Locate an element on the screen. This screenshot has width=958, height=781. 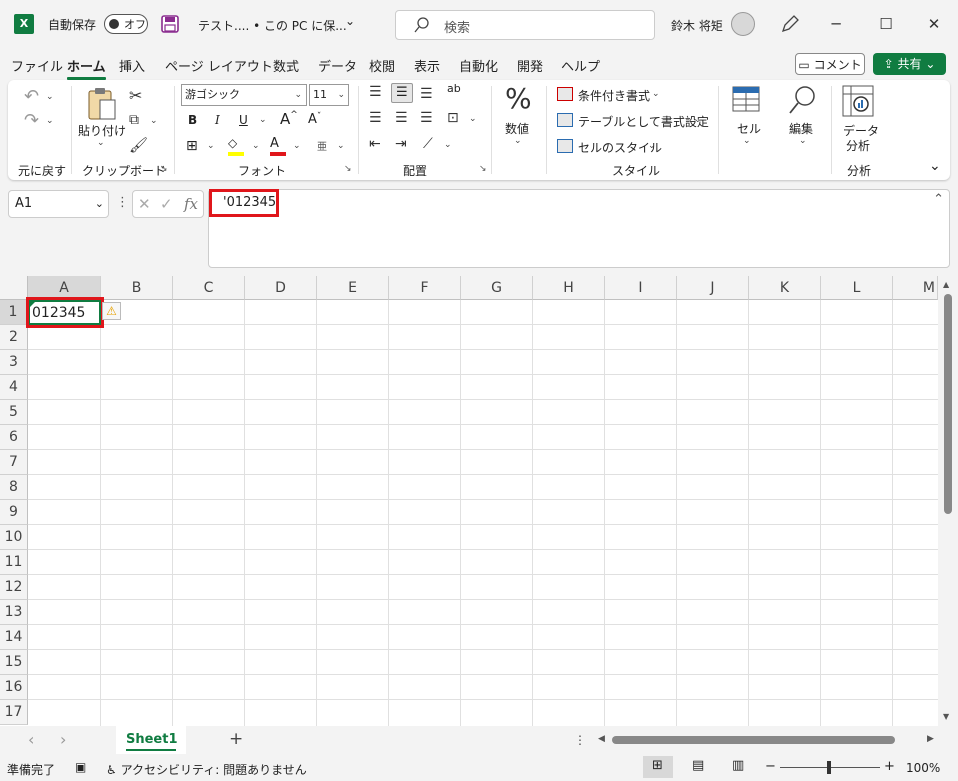
cells-button: セル is located at coordinates (749, 128).